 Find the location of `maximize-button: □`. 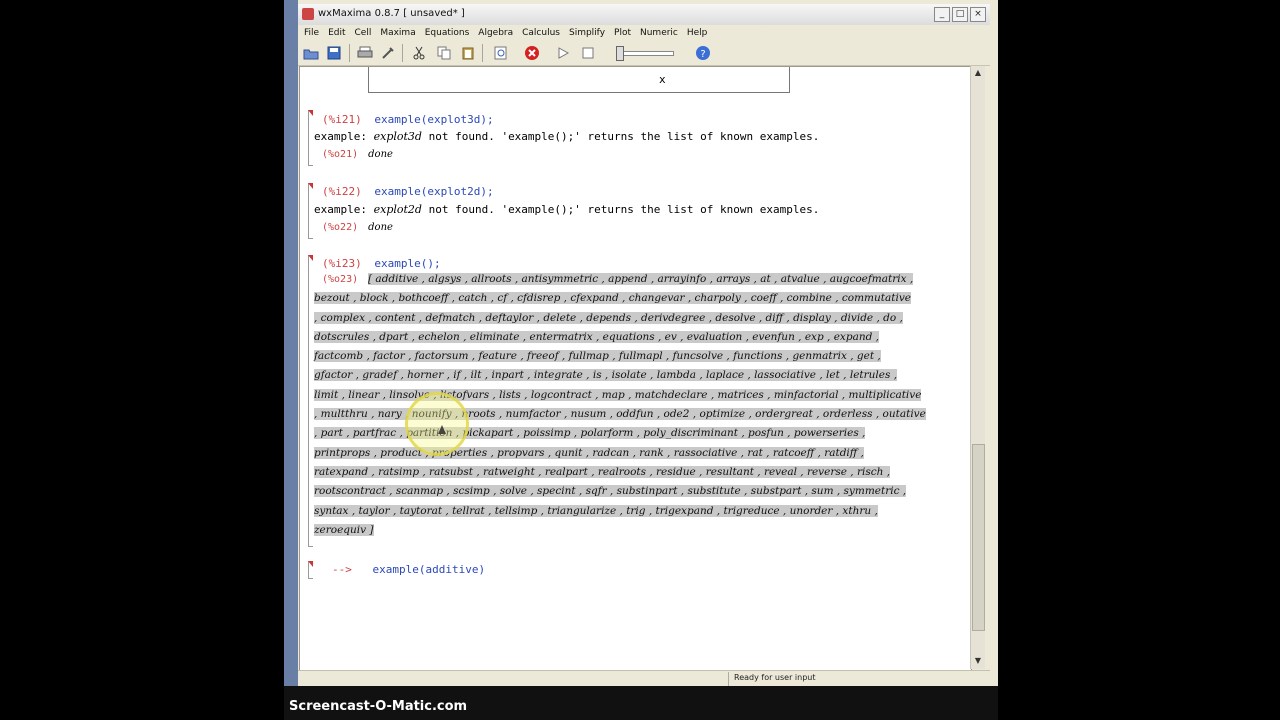

maximize-button: □ is located at coordinates (960, 14).